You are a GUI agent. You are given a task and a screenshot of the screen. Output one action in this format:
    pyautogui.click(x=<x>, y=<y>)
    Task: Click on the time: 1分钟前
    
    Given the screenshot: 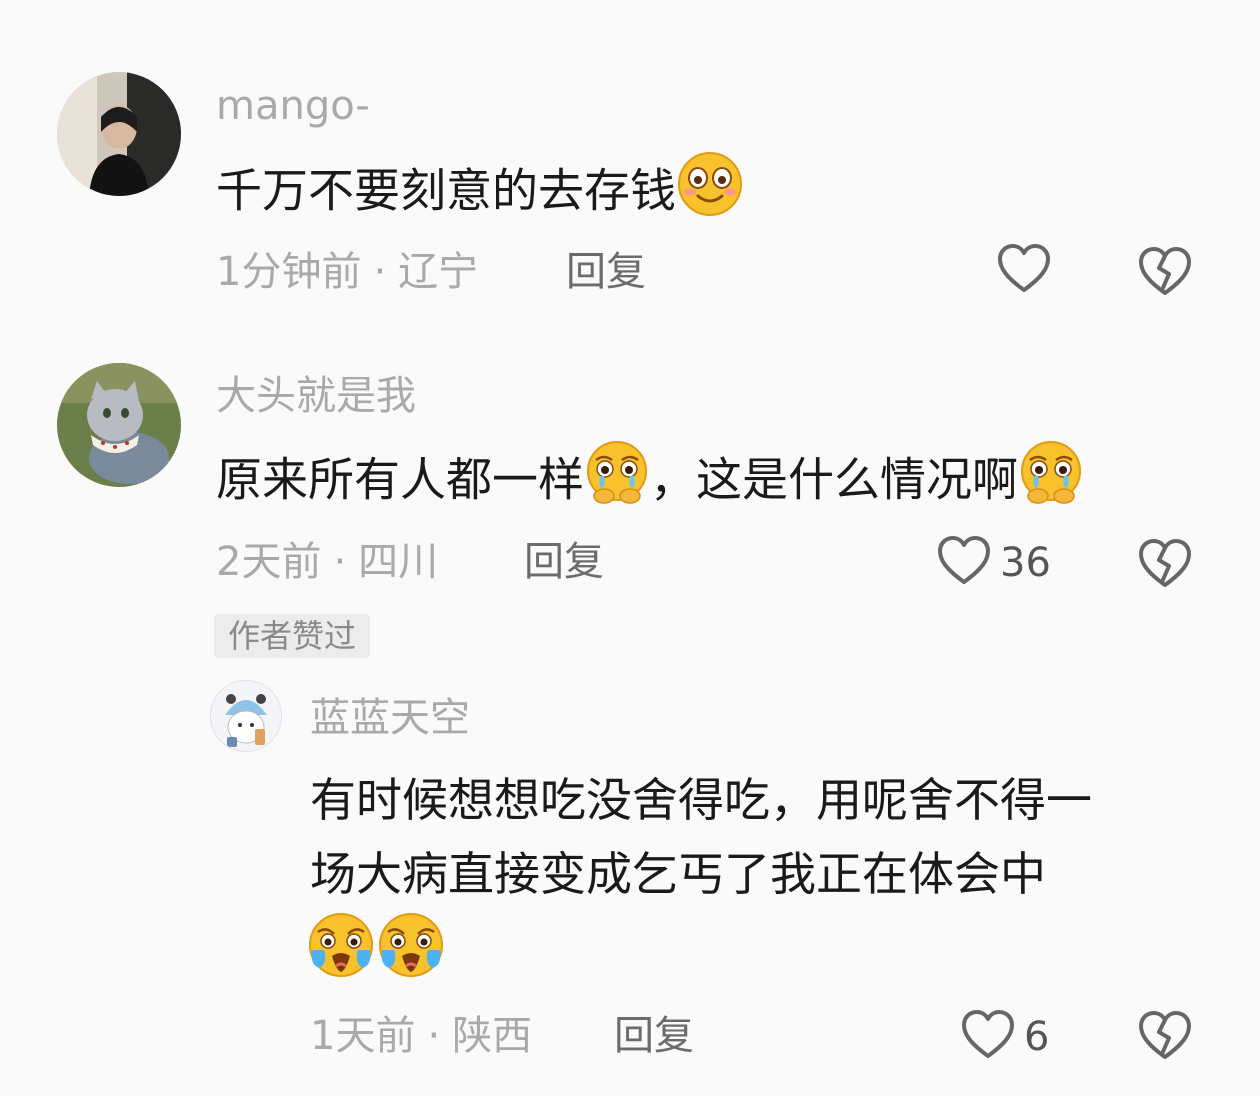 What is the action you would take?
    pyautogui.click(x=289, y=272)
    